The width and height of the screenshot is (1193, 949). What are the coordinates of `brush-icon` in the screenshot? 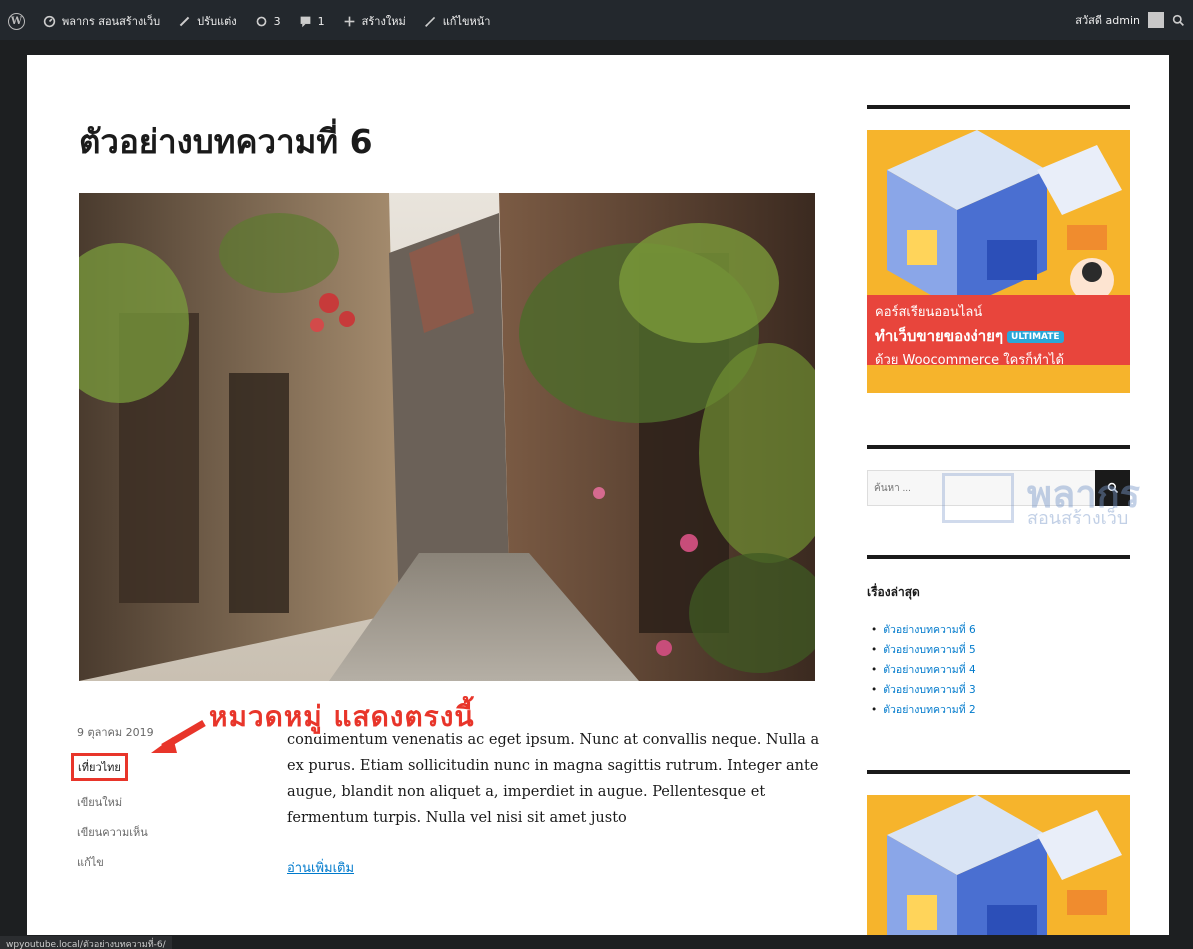 It's located at (184, 21).